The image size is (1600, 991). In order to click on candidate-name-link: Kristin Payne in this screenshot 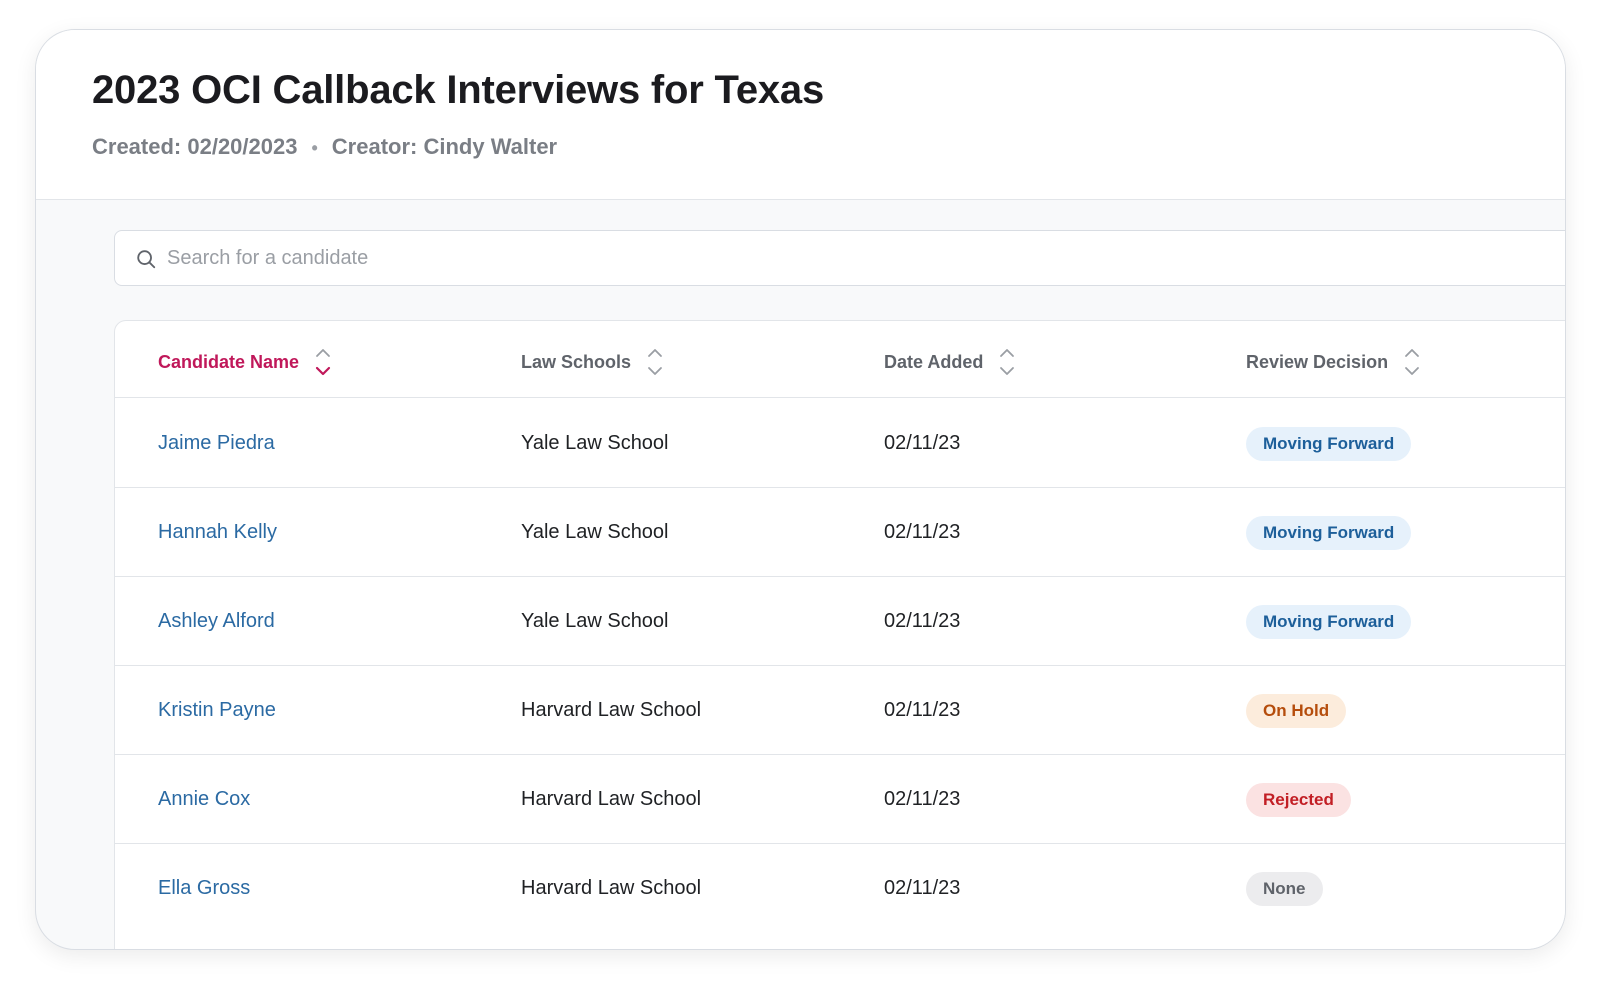, I will do `click(217, 710)`.